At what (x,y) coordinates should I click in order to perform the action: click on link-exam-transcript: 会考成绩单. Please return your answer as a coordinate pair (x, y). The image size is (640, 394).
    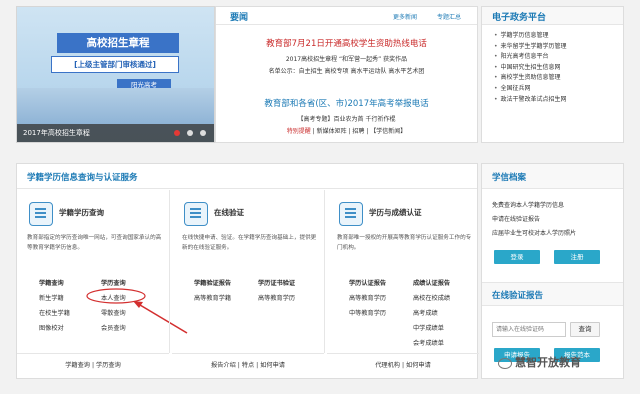
    Looking at the image, I should click on (428, 342).